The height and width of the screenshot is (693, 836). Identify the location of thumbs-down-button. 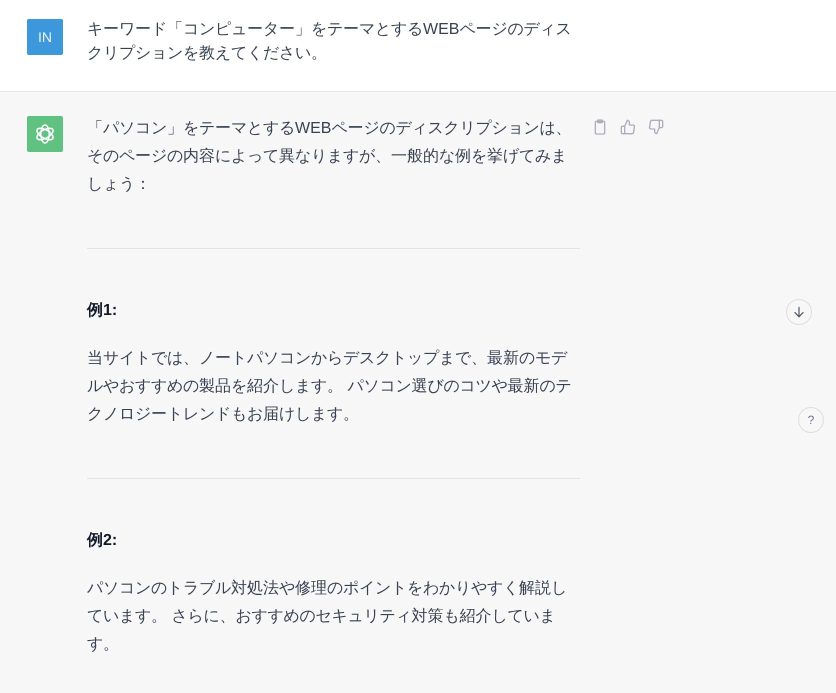
(656, 127).